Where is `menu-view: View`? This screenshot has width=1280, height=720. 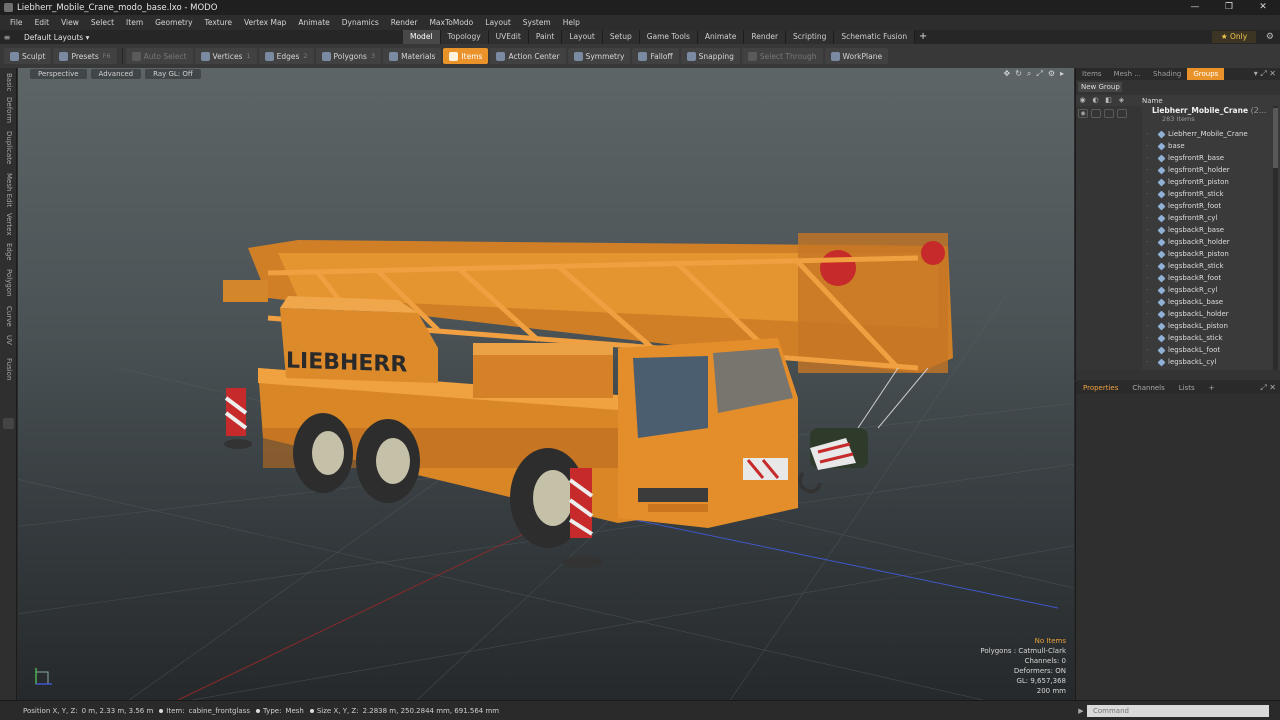 menu-view: View is located at coordinates (70, 22).